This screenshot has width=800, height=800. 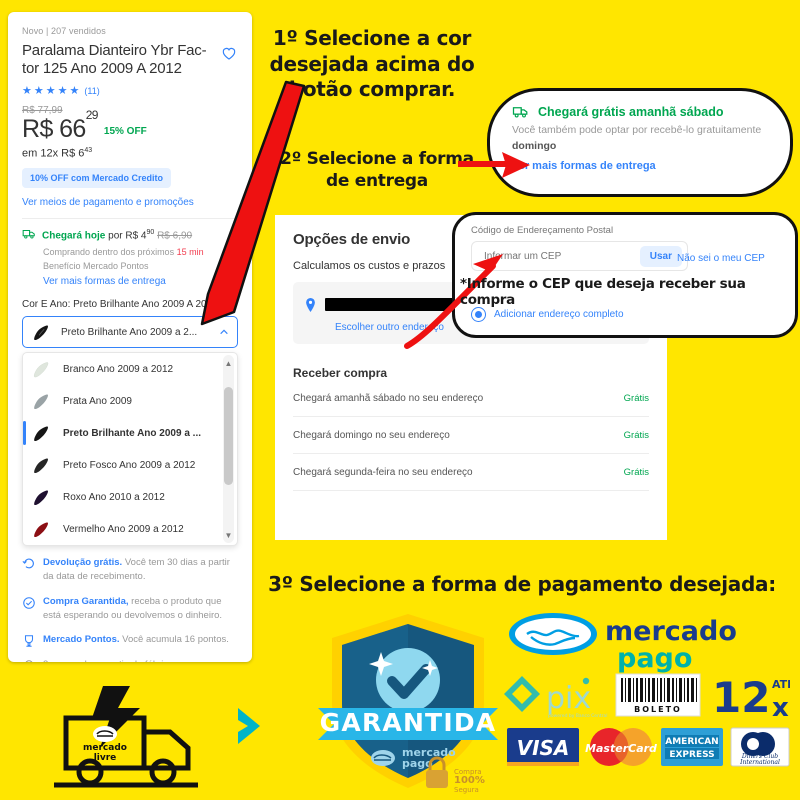 I want to click on medal-icon, so click(x=29, y=661).